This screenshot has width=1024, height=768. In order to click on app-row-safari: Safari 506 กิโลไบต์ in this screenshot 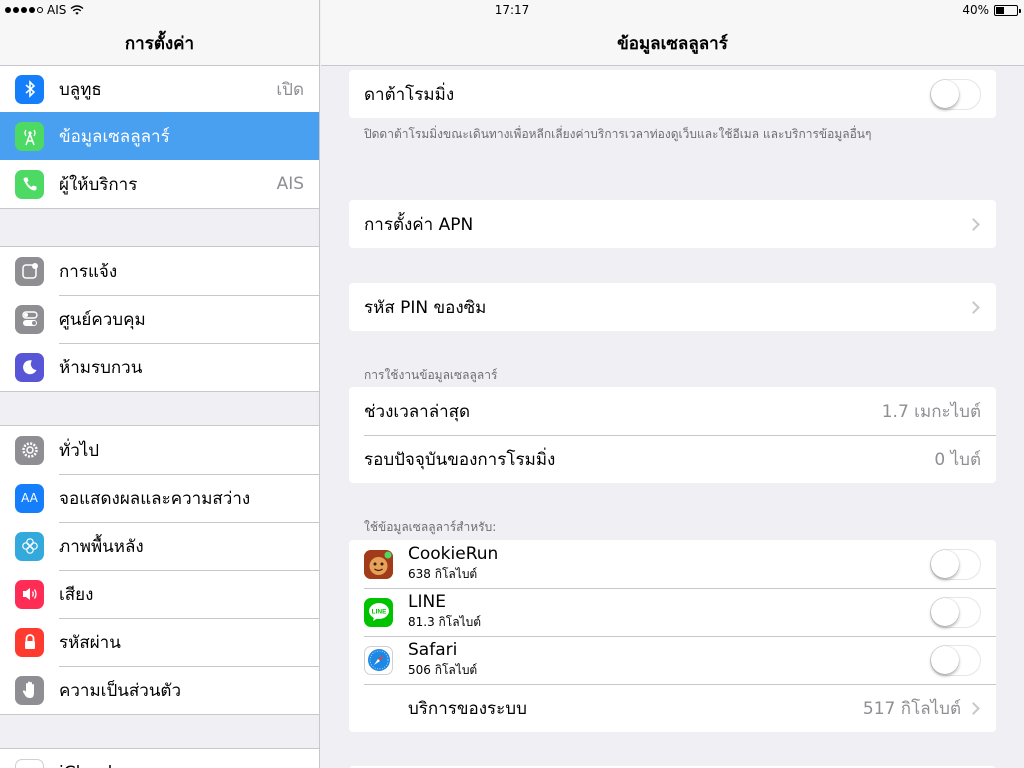, I will do `click(672, 660)`.